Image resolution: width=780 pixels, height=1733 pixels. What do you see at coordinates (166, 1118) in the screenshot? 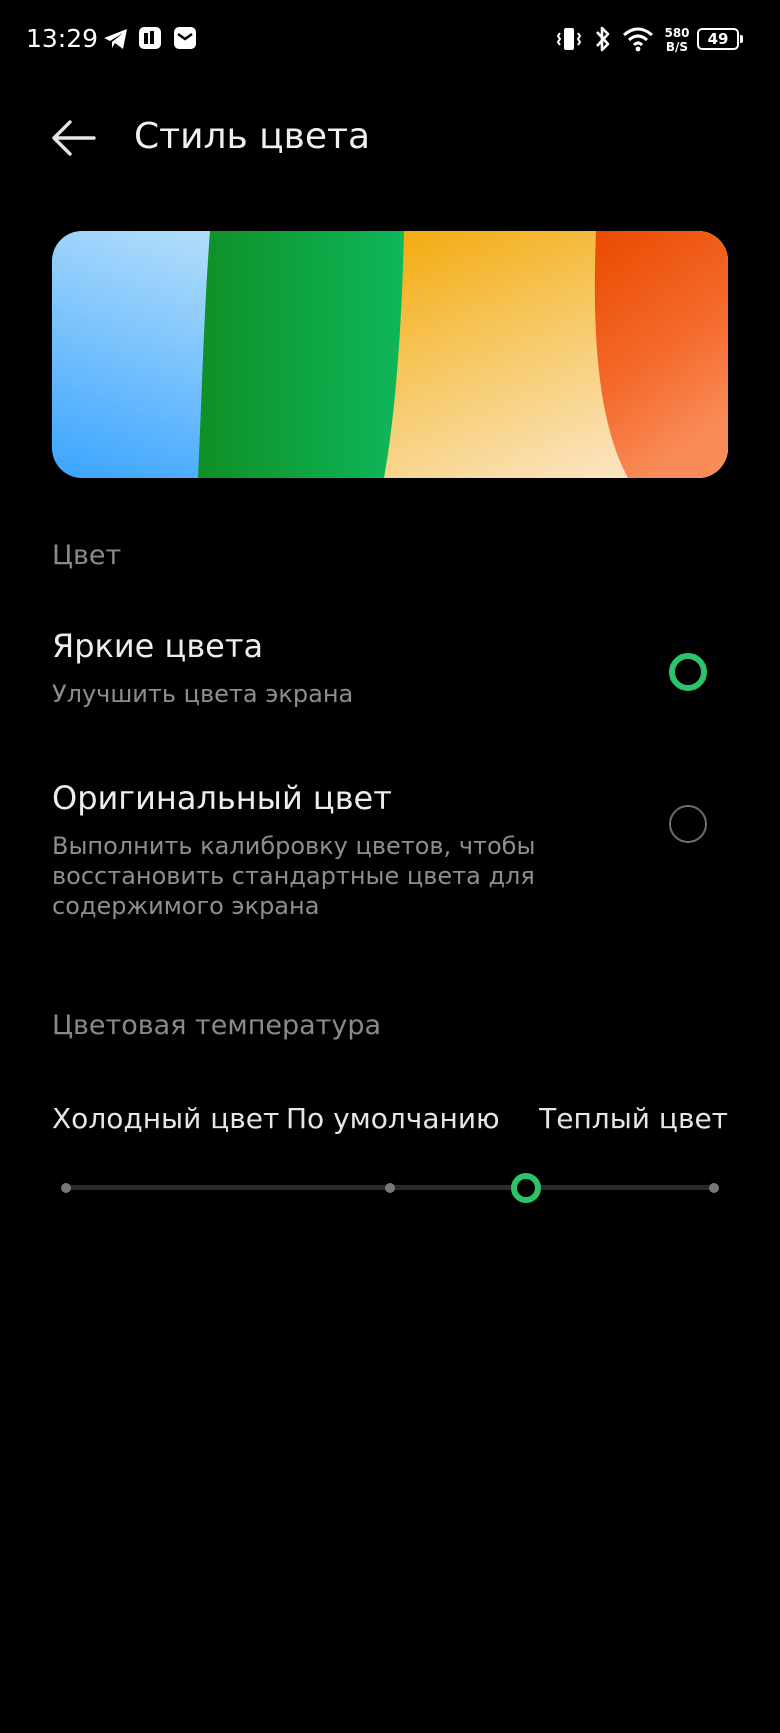
I see `temp-label-cold: Холодный цвет` at bounding box center [166, 1118].